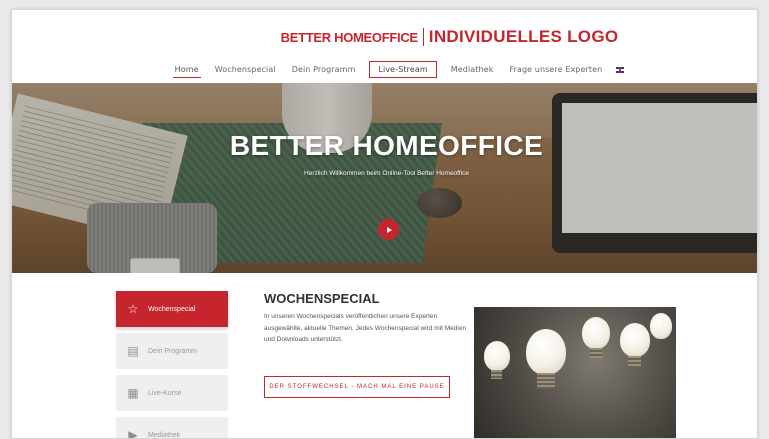  Describe the element at coordinates (133, 393) in the screenshot. I see `calendar-icon: ▦` at that location.